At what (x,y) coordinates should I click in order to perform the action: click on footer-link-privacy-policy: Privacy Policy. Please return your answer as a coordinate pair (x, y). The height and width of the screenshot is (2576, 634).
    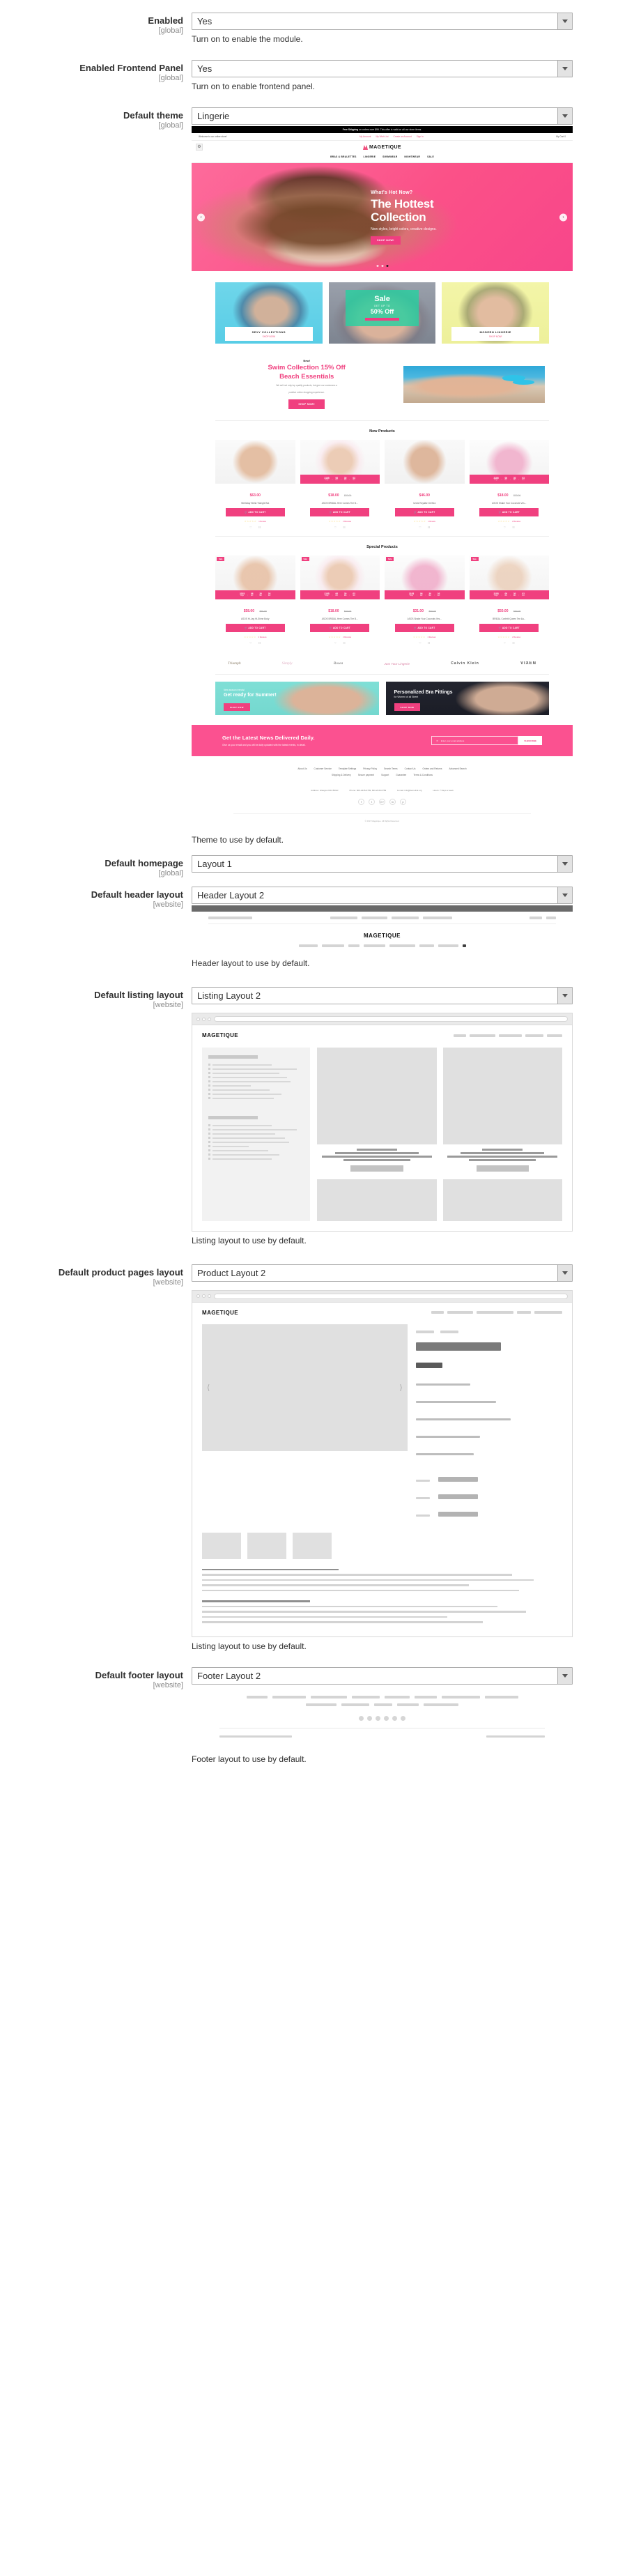
    Looking at the image, I should click on (370, 769).